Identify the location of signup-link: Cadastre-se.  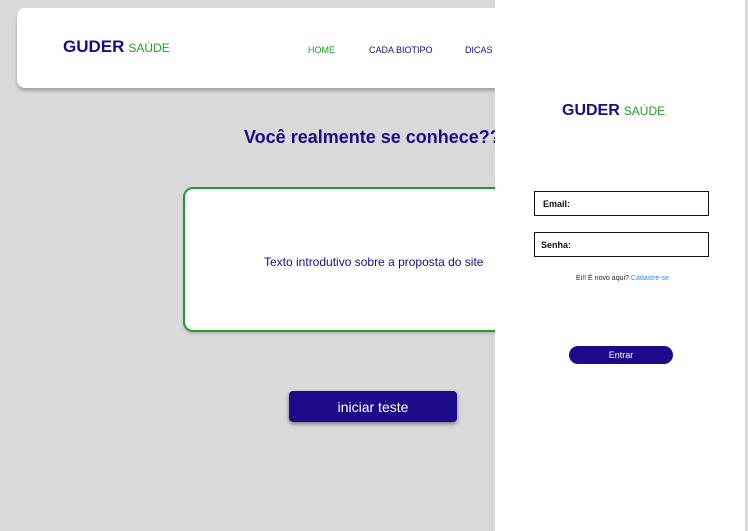
(650, 278).